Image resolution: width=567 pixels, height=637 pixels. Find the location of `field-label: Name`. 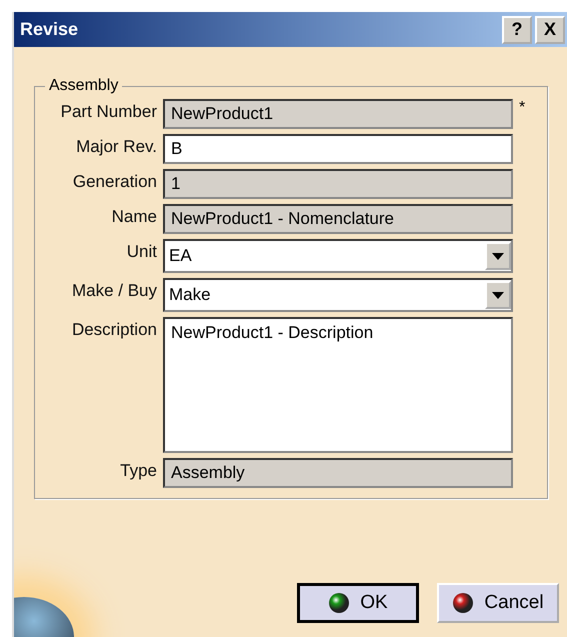

field-label: Name is located at coordinates (133, 217).